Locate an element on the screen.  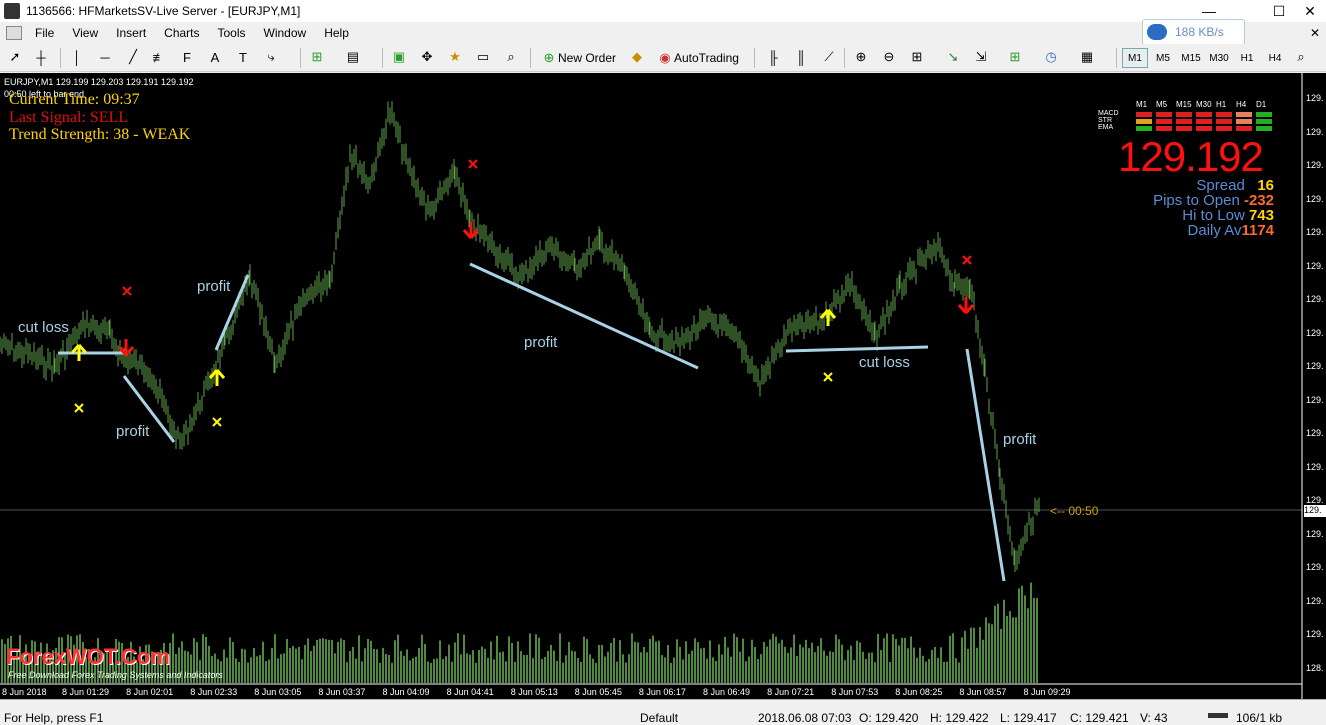
terminal-icon: ▭ is located at coordinates (483, 57).